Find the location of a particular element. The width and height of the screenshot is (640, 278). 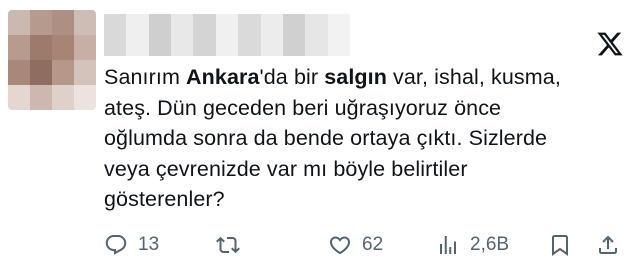

bookmark-button is located at coordinates (560, 245).